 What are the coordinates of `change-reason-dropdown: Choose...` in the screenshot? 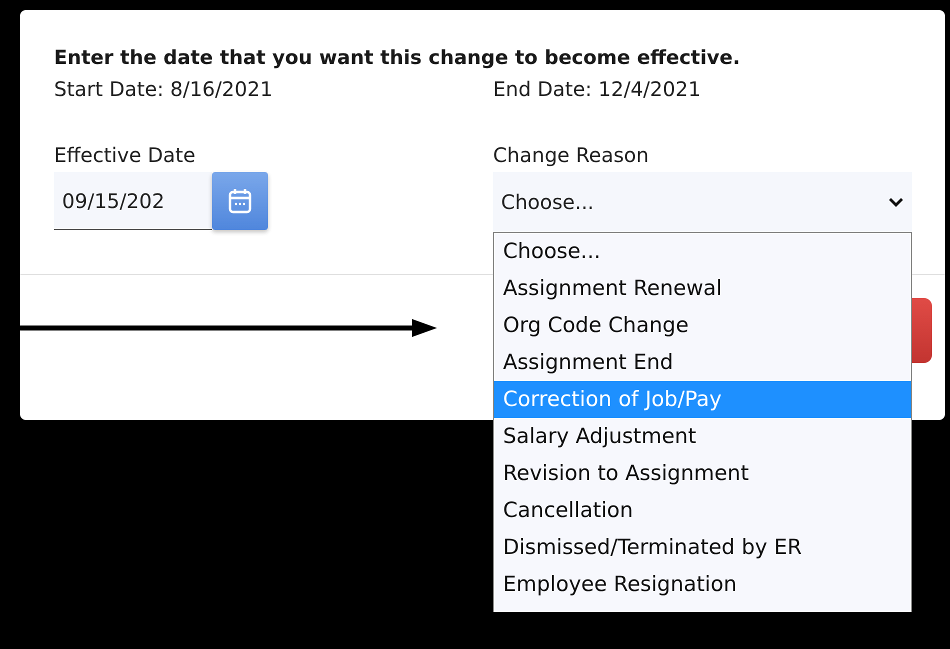 It's located at (702, 202).